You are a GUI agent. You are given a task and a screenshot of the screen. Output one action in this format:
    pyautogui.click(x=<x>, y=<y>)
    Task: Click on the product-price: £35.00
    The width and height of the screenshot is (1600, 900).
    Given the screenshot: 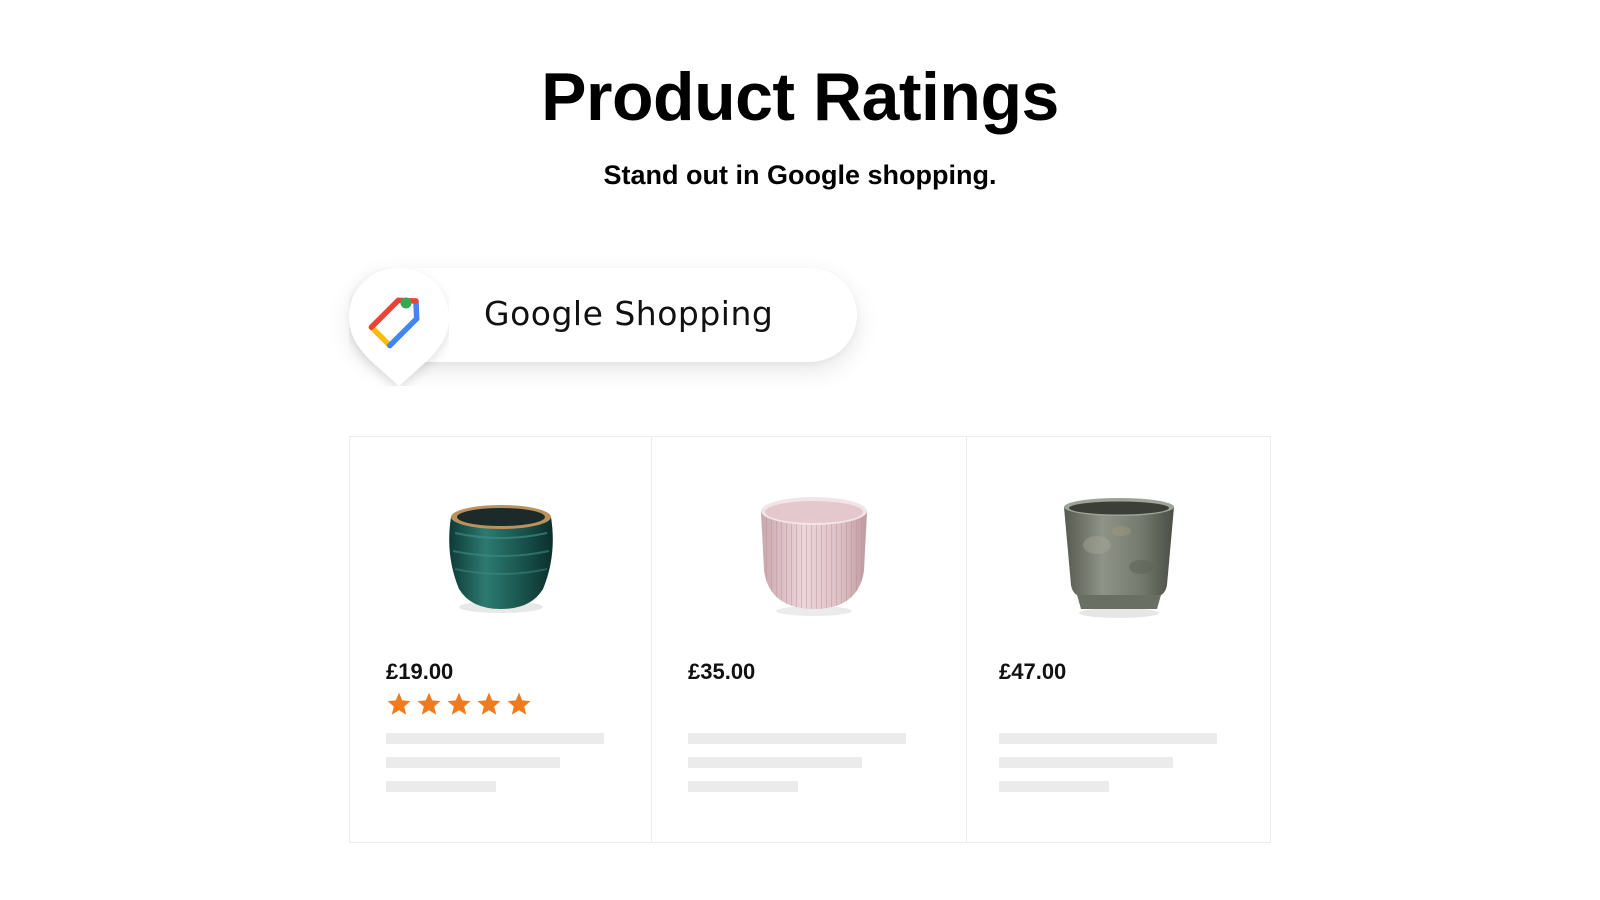 What is the action you would take?
    pyautogui.click(x=722, y=671)
    